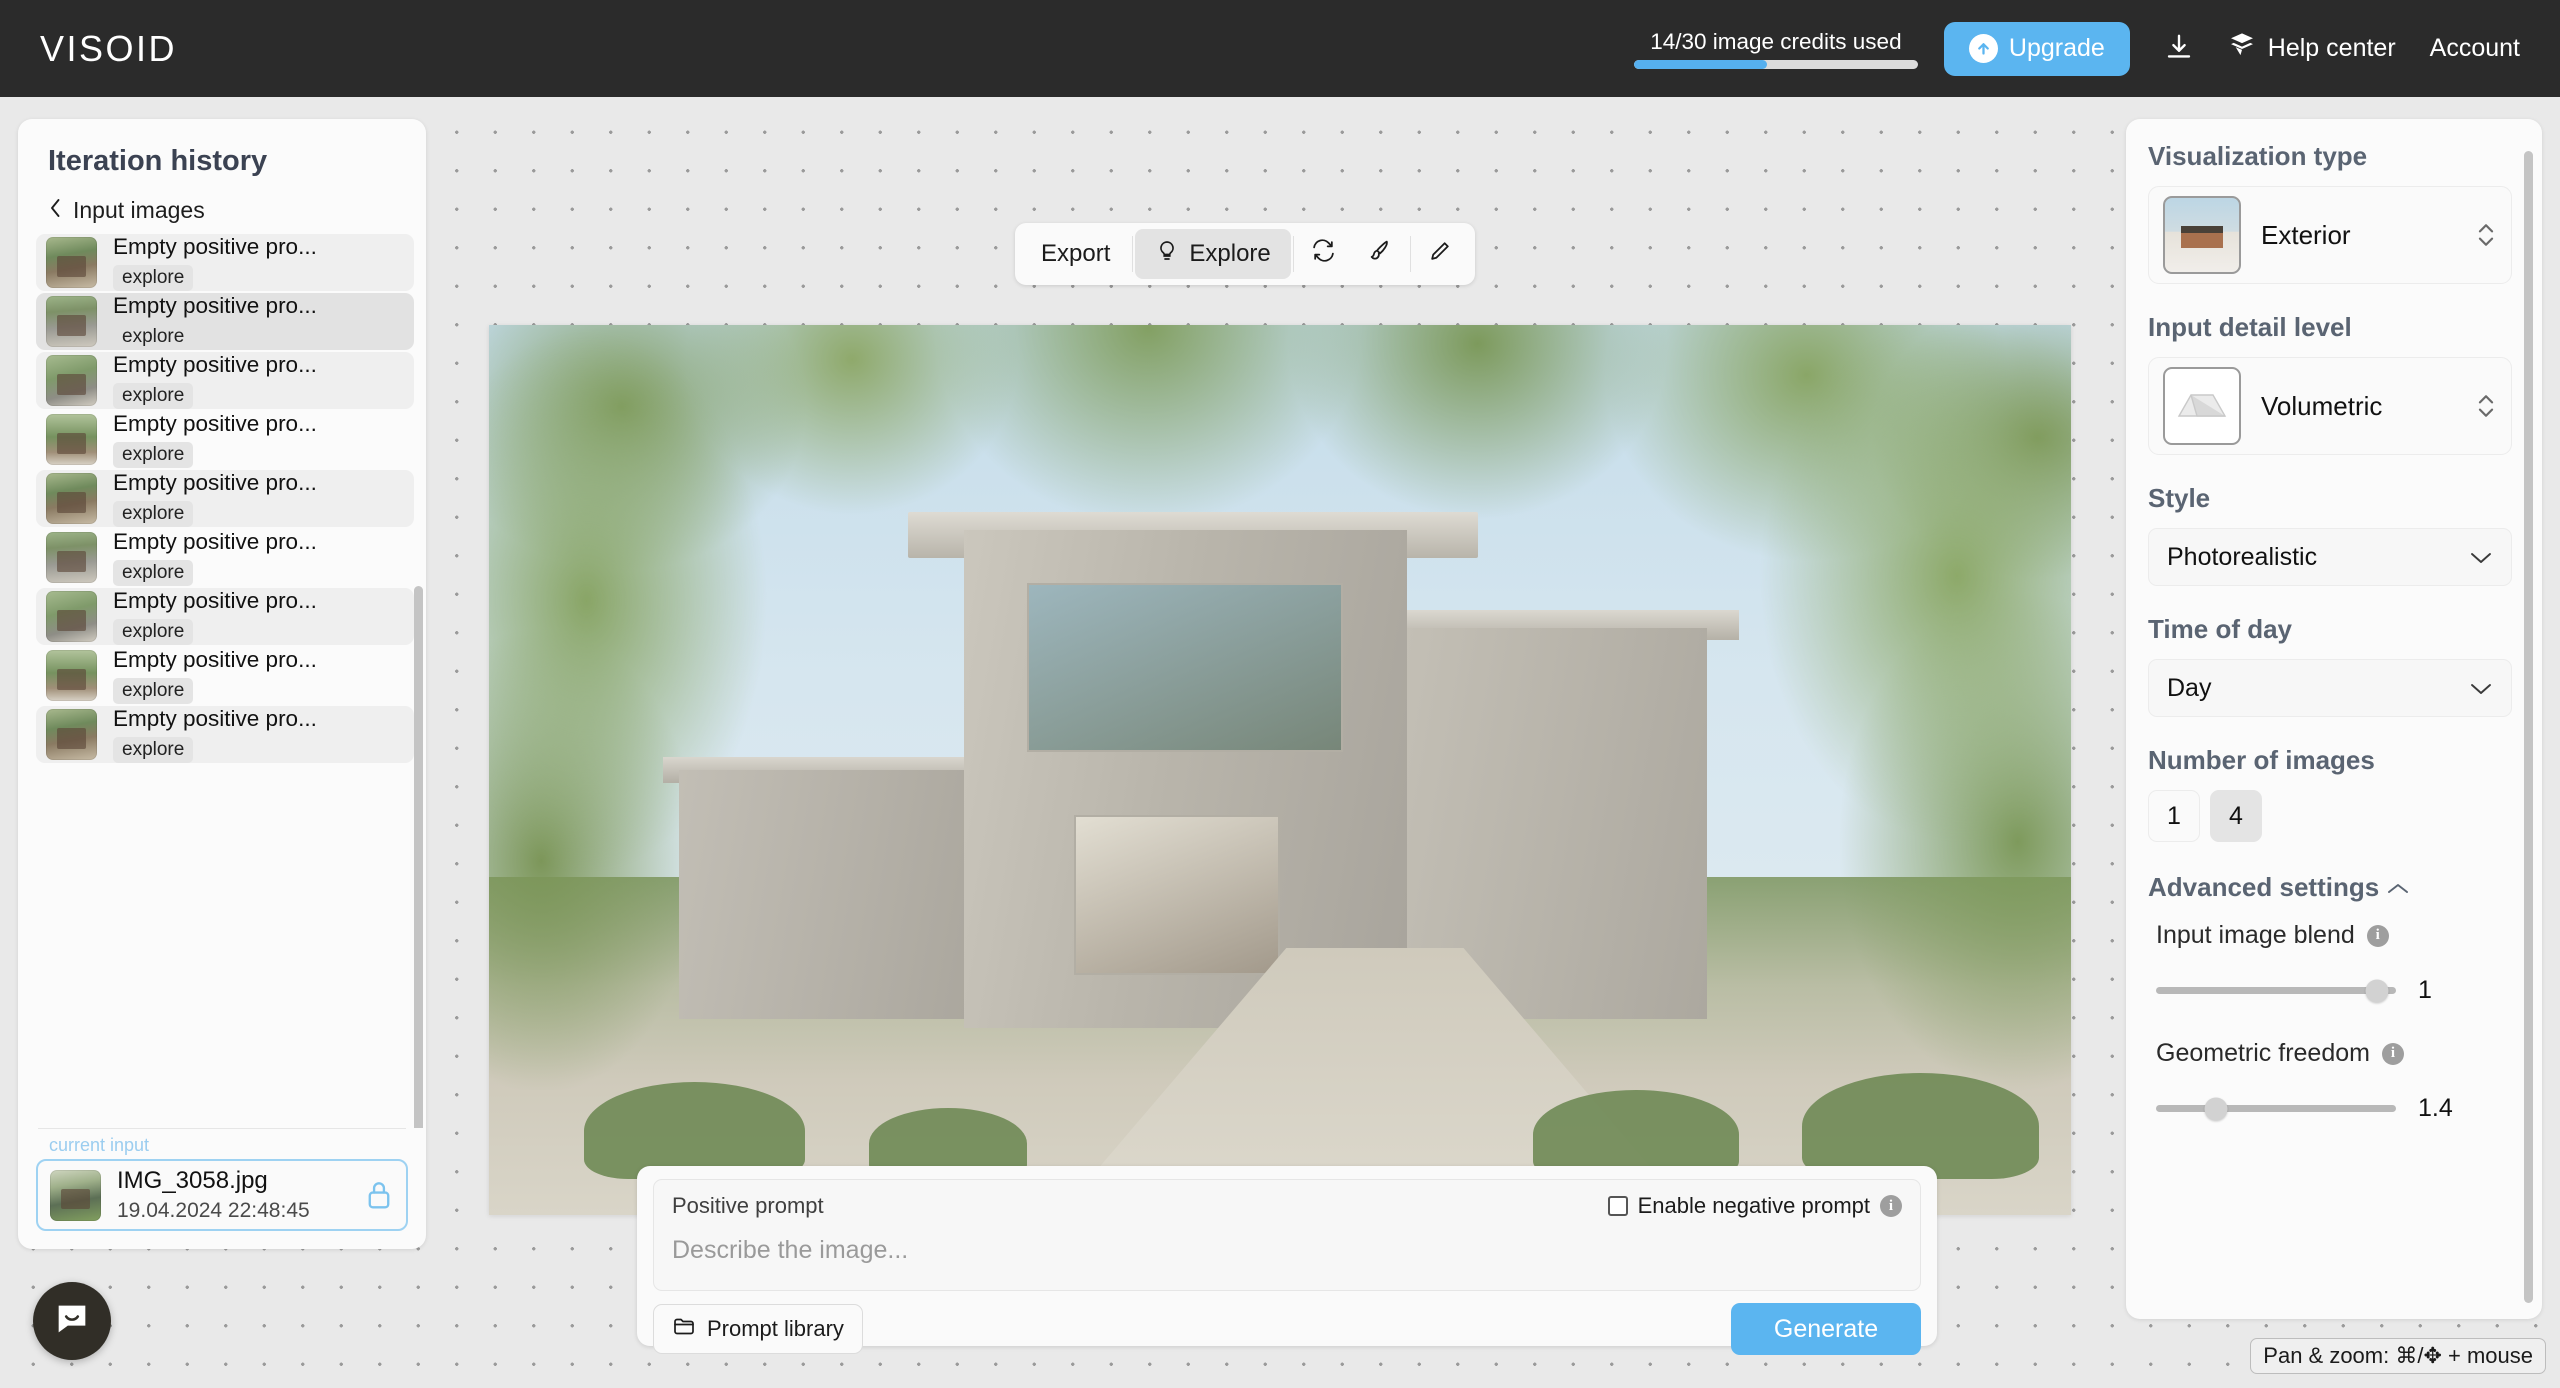  I want to click on download-button, so click(2179, 48).